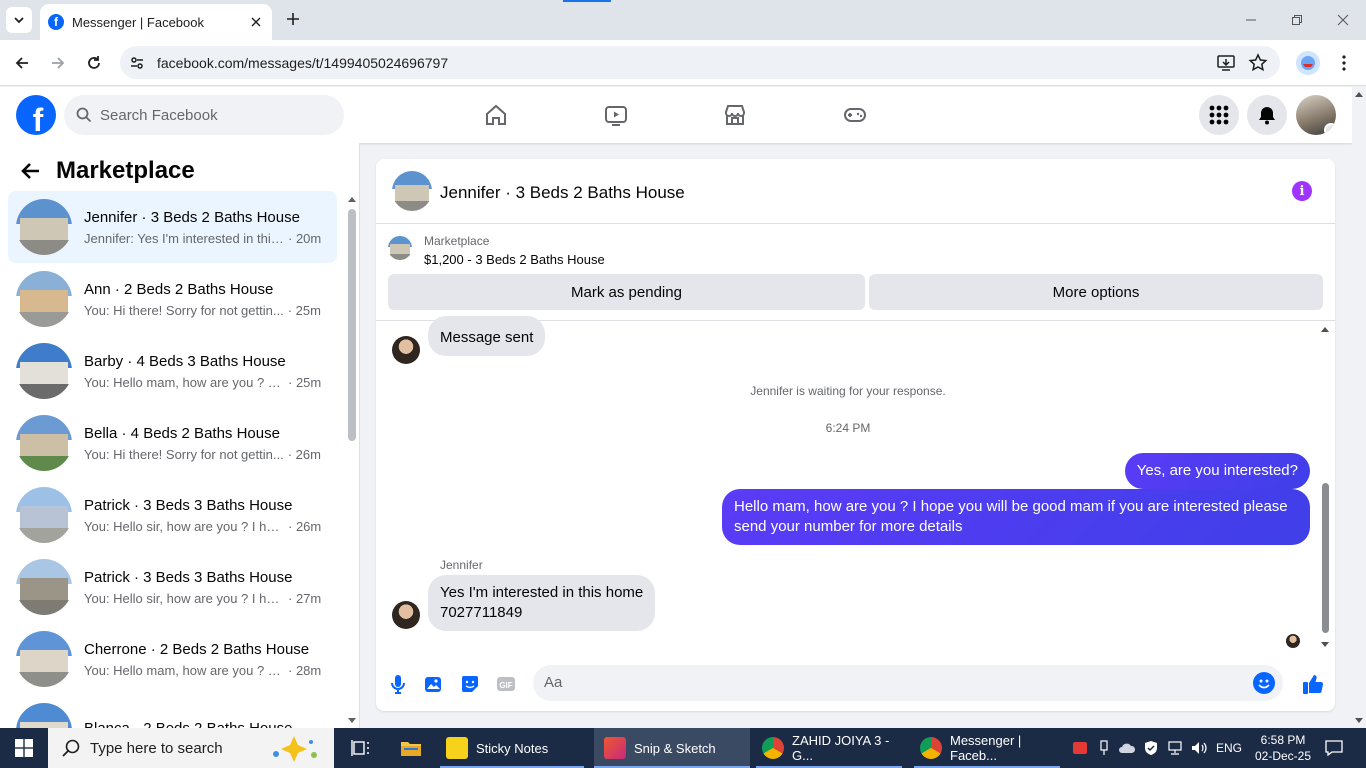 This screenshot has height=768, width=1366. What do you see at coordinates (191, 748) in the screenshot?
I see `taskbar-search-box: Type here to search` at bounding box center [191, 748].